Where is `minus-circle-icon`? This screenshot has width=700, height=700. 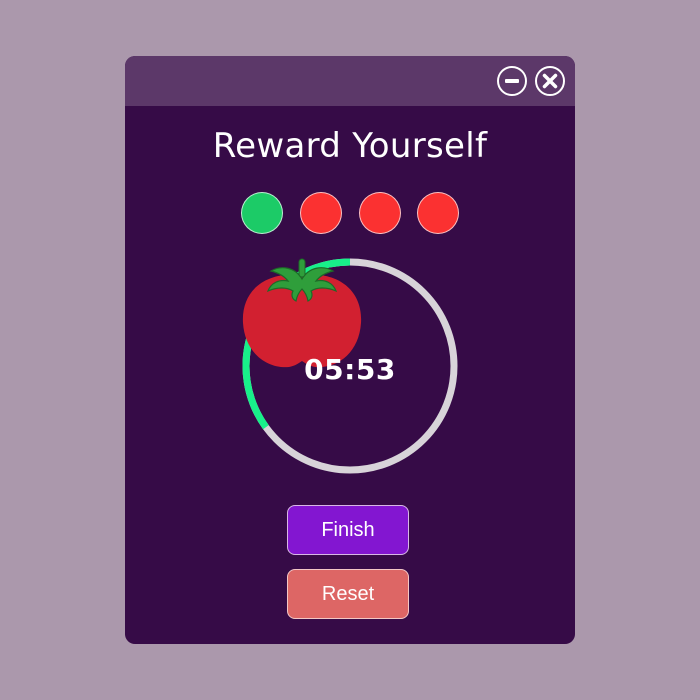
minus-circle-icon is located at coordinates (512, 81).